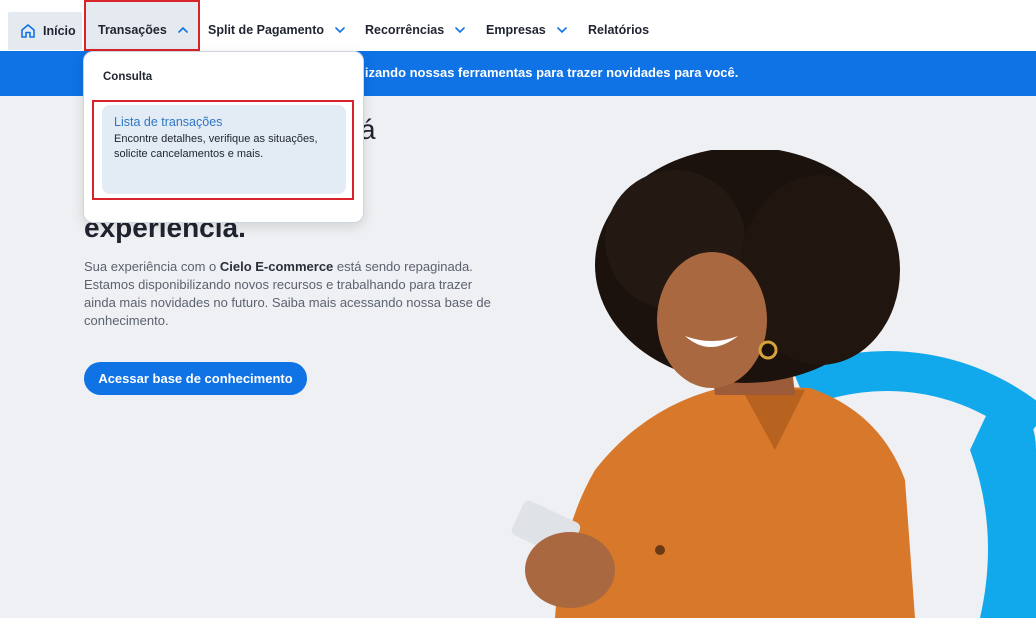 This screenshot has height=618, width=1036. I want to click on nav-split-label: Split de Pagamento, so click(266, 30).